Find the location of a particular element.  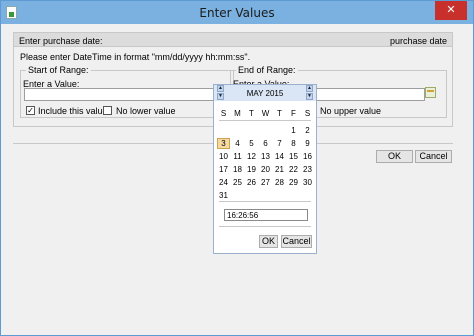

spin-up-icon: ▲ is located at coordinates (309, 88).